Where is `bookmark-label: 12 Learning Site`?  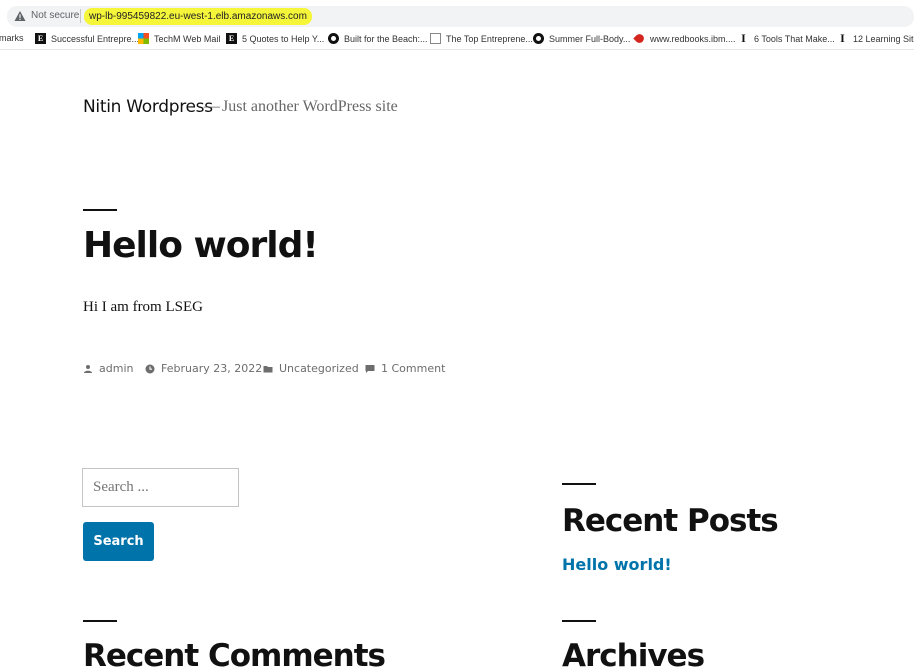 bookmark-label: 12 Learning Site is located at coordinates (883, 38).